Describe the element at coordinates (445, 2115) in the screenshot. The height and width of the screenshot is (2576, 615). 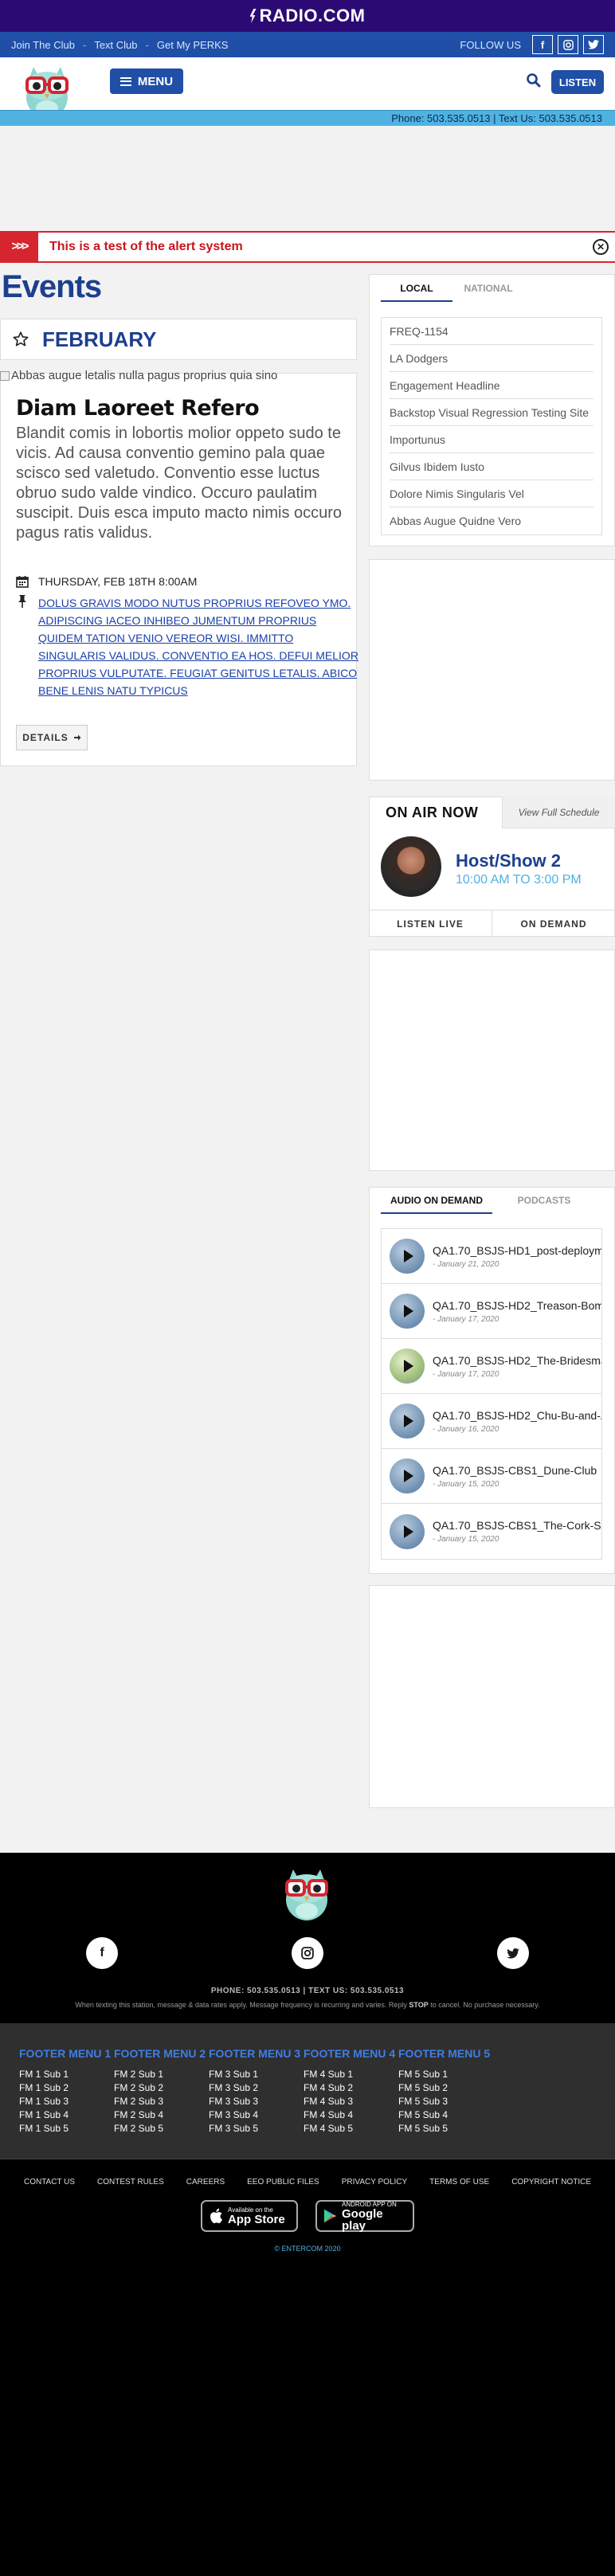
I see `footer-sub-link: FM 5 Sub 4` at that location.